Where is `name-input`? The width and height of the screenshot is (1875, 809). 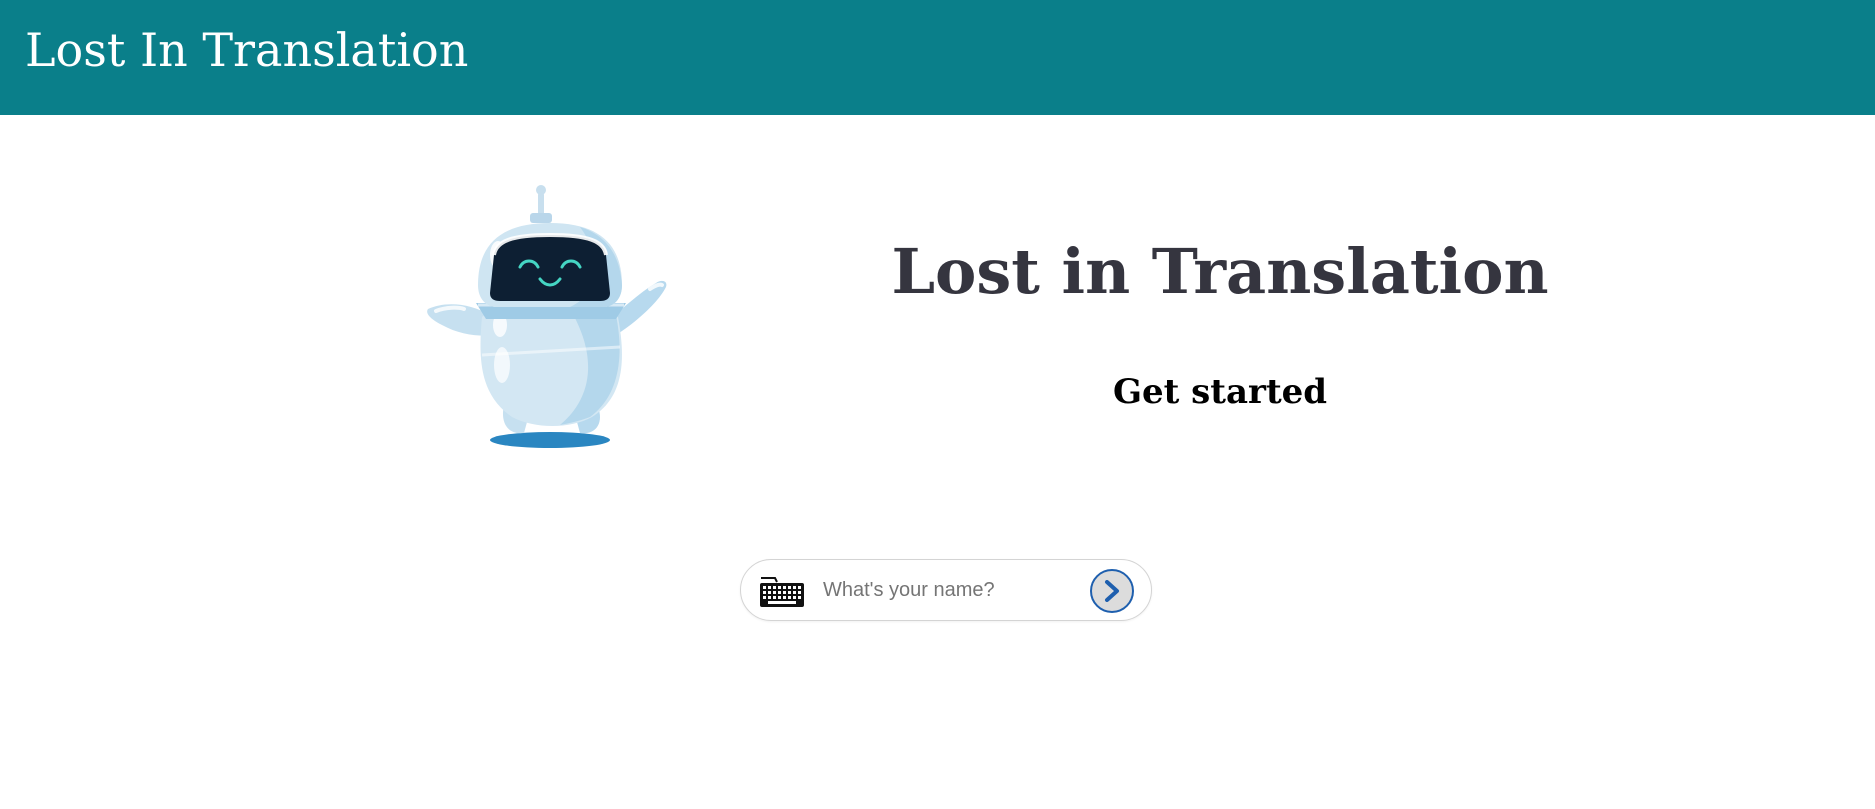 name-input is located at coordinates (943, 590).